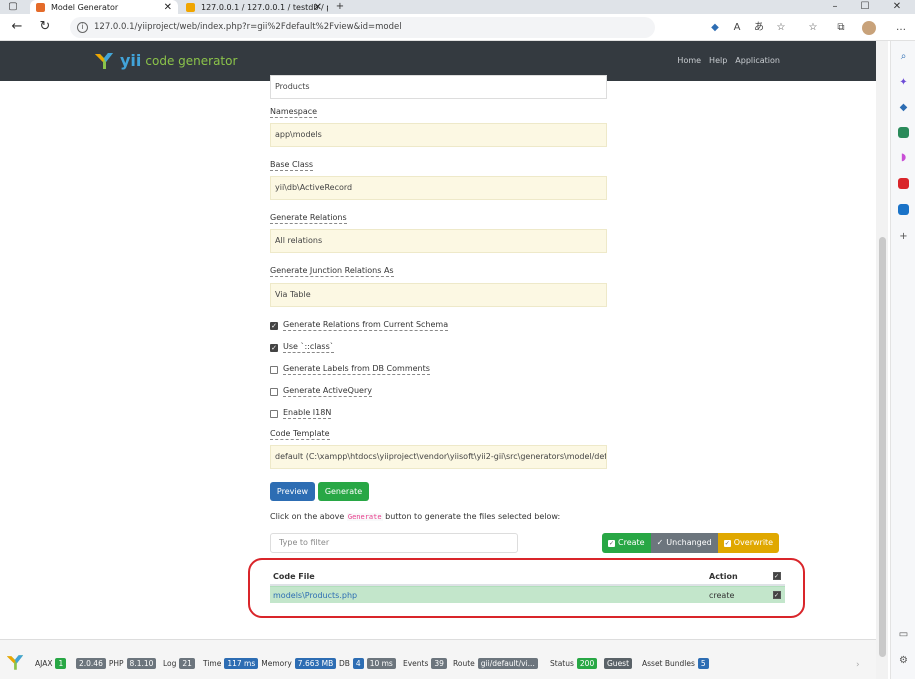 Image resolution: width=915 pixels, height=679 pixels. I want to click on phpmyadmin-favicon-icon, so click(190, 7).